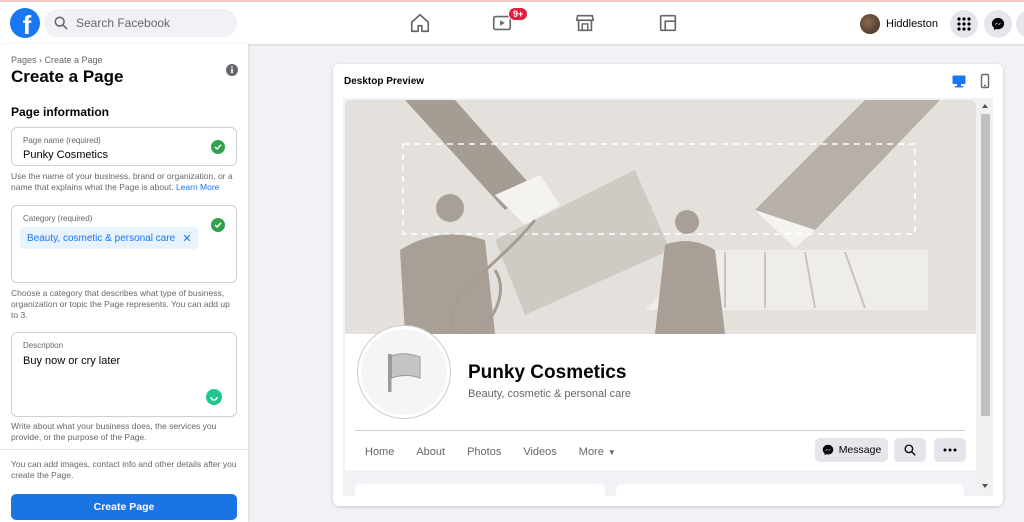  I want to click on description-label: Description, so click(43, 345).